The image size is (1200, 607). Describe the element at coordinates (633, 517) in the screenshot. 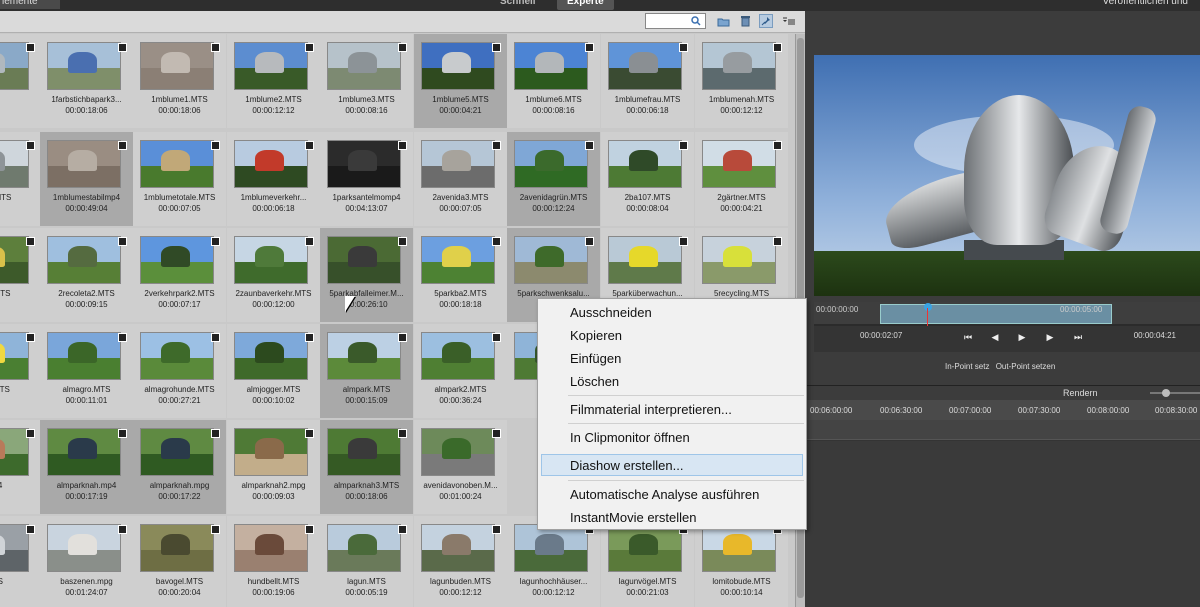

I see `menu-item-instantmovie: InstantMovie erstellen` at that location.